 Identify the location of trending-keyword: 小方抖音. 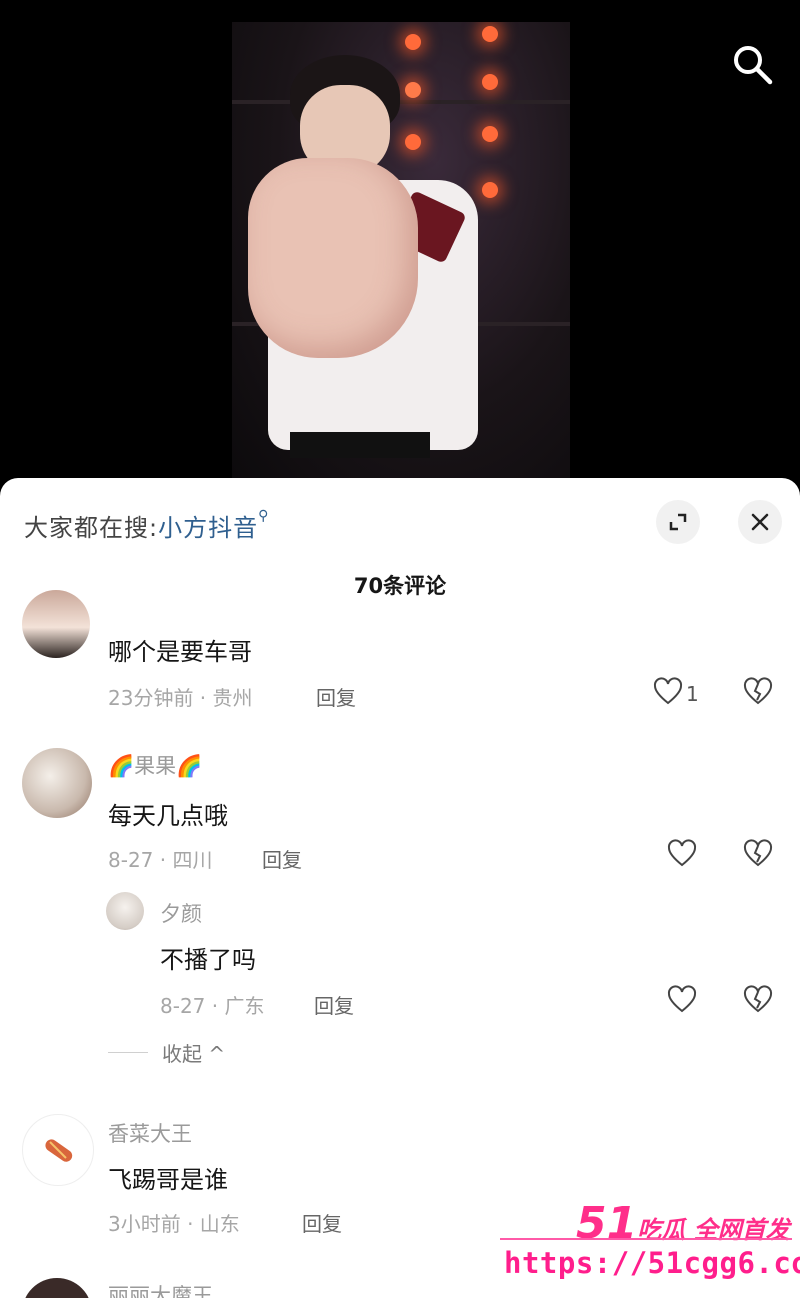
(208, 528).